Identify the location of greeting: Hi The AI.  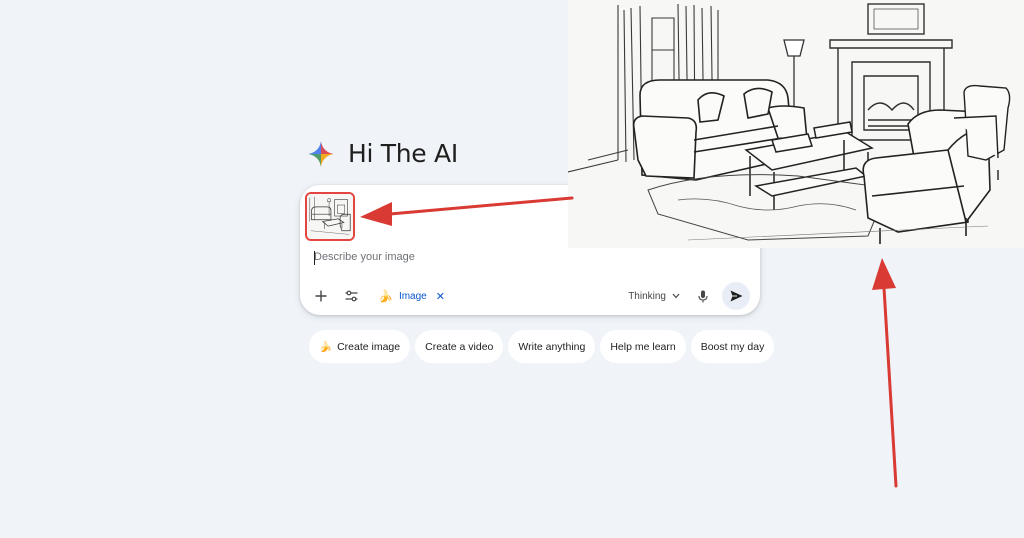
(383, 153).